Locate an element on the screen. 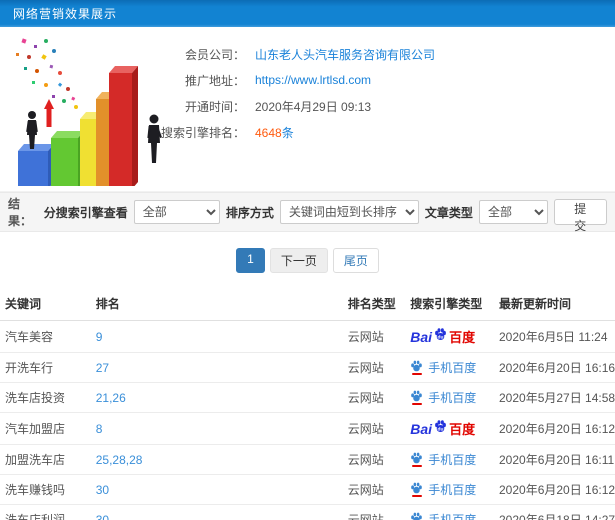  table-row: 洗车赚钱吗 30 云网站 手机百度 2020年6月20日 16:12 is located at coordinates (307, 489).